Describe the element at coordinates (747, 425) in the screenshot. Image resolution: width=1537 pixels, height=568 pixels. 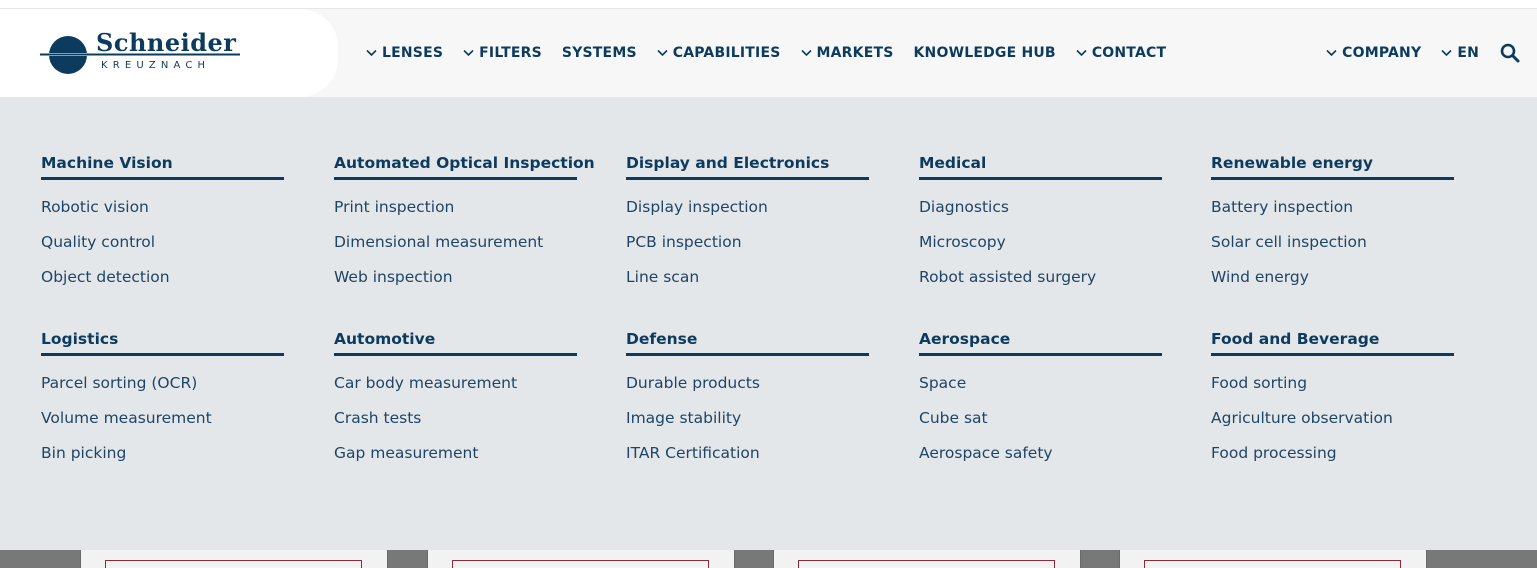
I see `market-link: Image stability` at that location.